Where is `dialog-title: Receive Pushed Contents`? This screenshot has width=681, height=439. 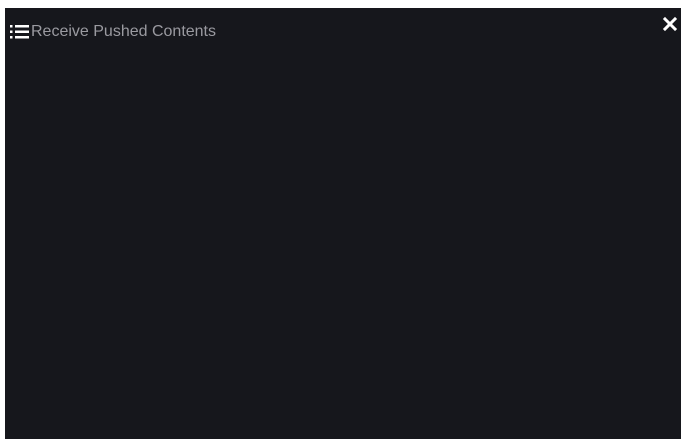
dialog-title: Receive Pushed Contents is located at coordinates (123, 31).